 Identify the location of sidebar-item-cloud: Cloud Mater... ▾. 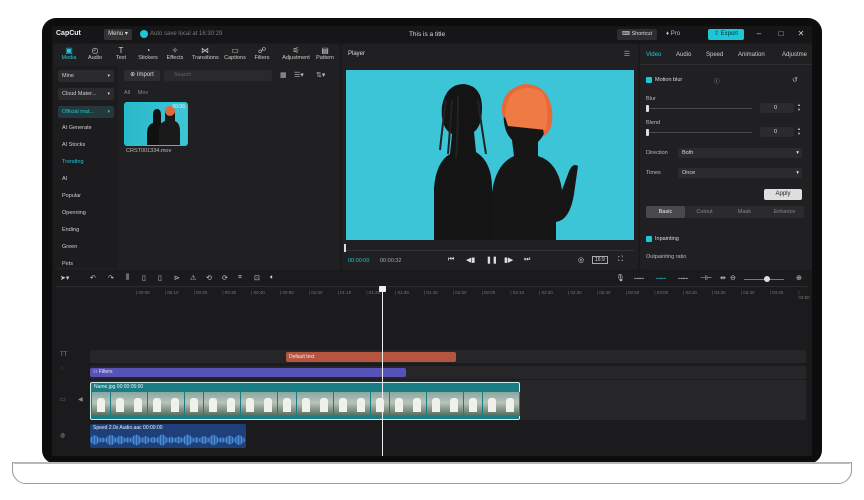
(86, 94).